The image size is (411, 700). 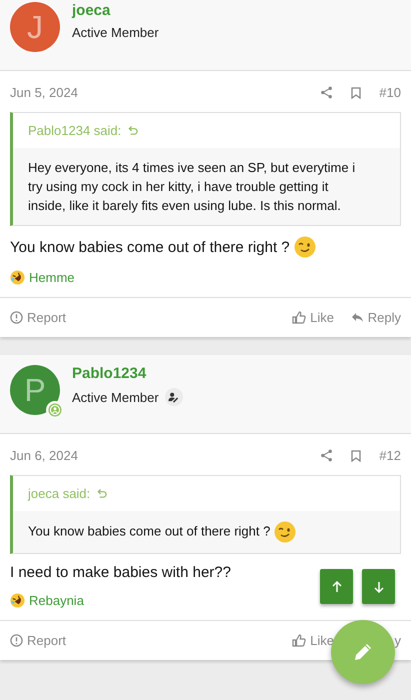 I want to click on message-text: You know babies come out of there right ?, so click(x=150, y=247).